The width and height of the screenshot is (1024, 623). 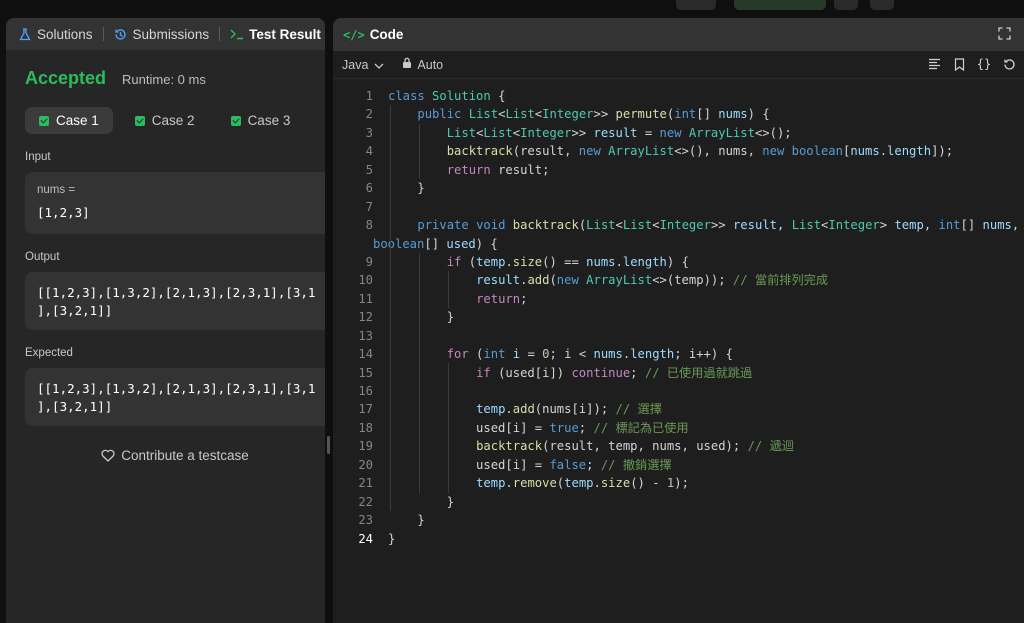 What do you see at coordinates (678, 336) in the screenshot?
I see `code-line: 13` at bounding box center [678, 336].